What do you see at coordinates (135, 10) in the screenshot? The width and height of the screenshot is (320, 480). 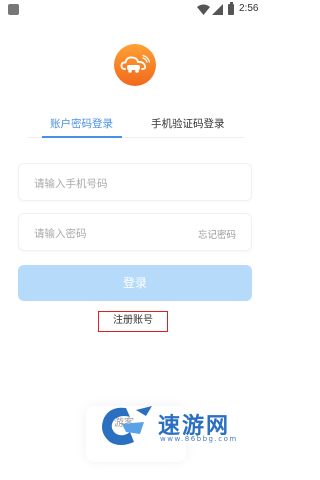 I see `status-bar: 2:56` at bounding box center [135, 10].